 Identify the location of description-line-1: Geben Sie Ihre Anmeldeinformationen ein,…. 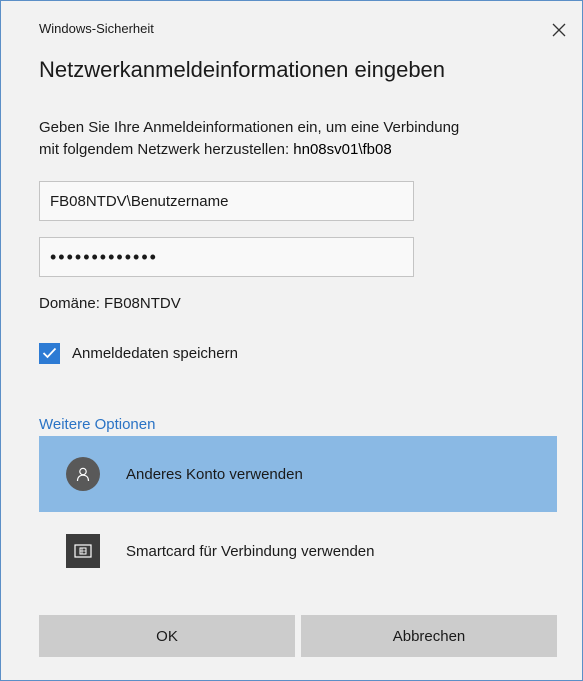
(249, 127).